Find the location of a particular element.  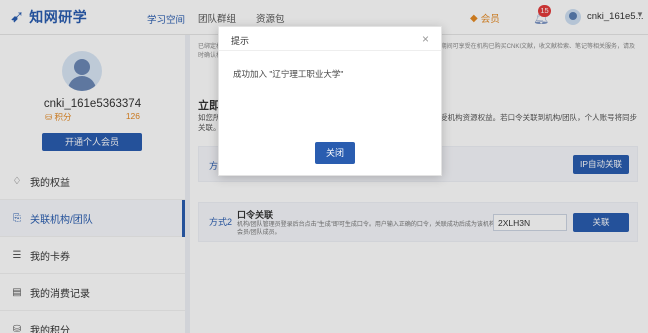

close-icon: × is located at coordinates (425, 39).